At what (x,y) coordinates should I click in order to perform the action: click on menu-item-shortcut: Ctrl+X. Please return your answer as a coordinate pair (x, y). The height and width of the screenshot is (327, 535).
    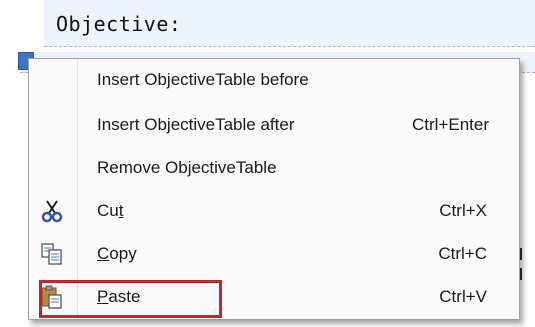
    Looking at the image, I should click on (463, 210).